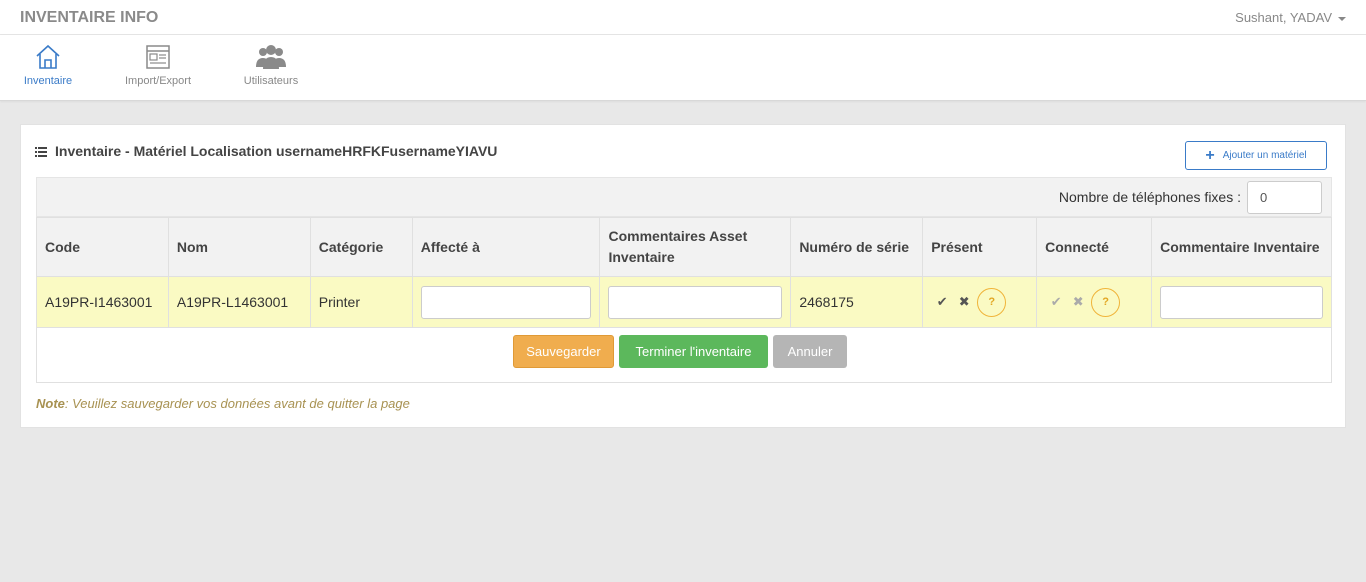 The height and width of the screenshot is (582, 1366). What do you see at coordinates (563, 351) in the screenshot?
I see `save-button: Sauvegarder` at bounding box center [563, 351].